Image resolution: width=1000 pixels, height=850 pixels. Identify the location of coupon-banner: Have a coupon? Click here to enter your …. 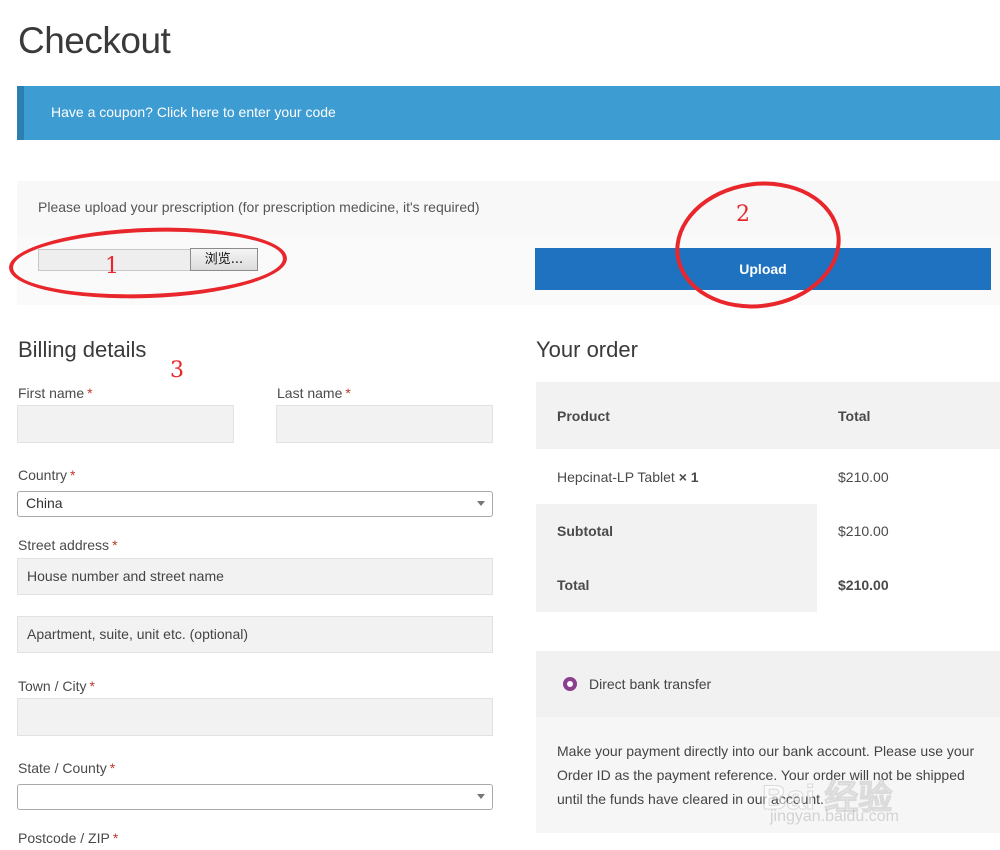
(508, 113).